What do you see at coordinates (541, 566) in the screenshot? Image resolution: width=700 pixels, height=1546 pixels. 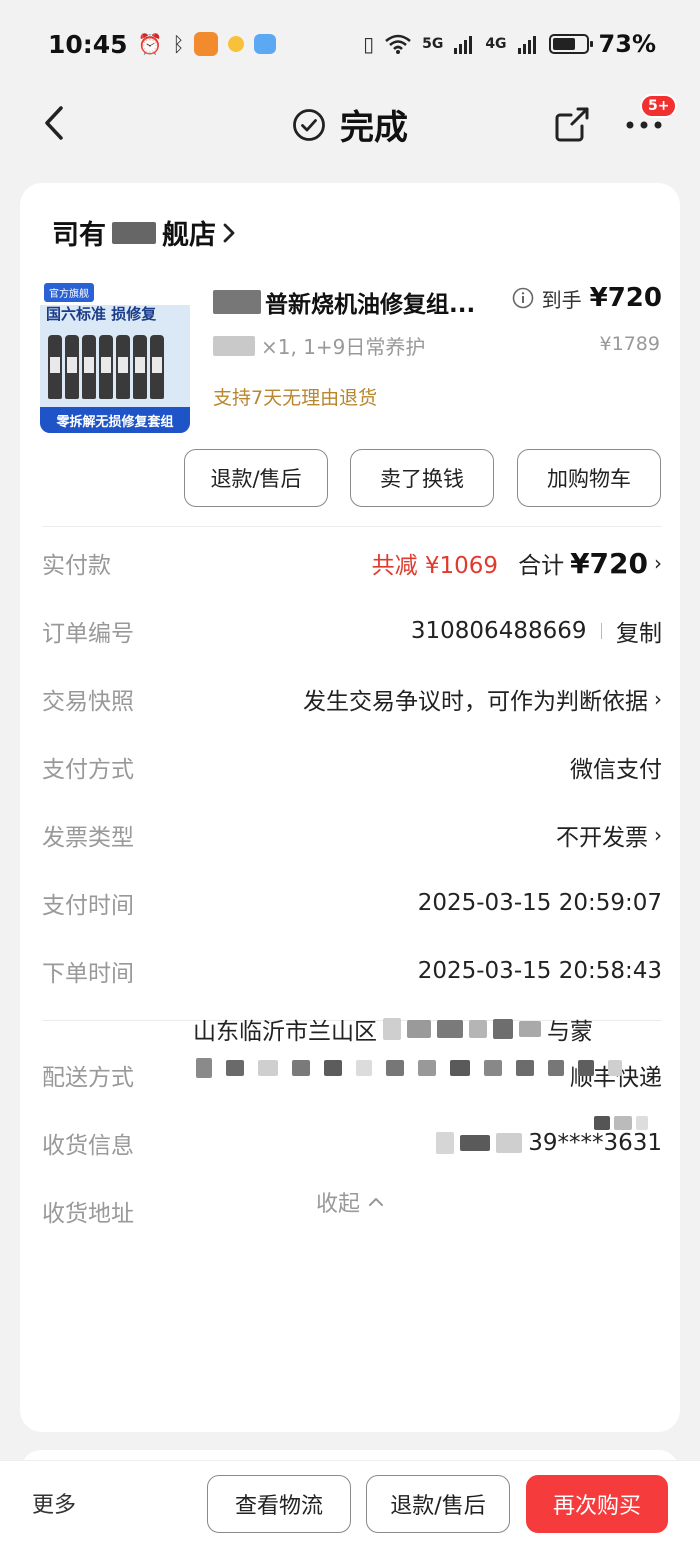 I see `total-label: 合计` at bounding box center [541, 566].